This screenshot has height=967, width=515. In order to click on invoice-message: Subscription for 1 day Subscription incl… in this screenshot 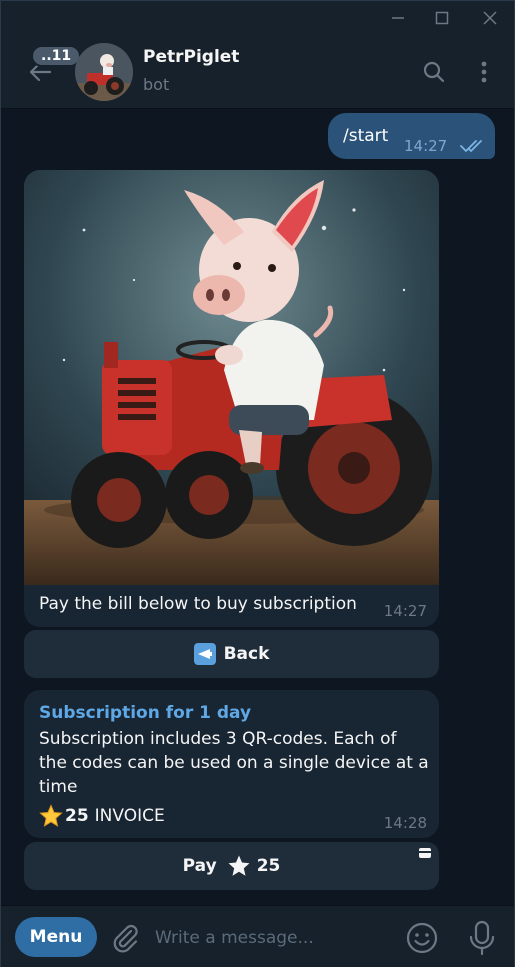, I will do `click(231, 764)`.